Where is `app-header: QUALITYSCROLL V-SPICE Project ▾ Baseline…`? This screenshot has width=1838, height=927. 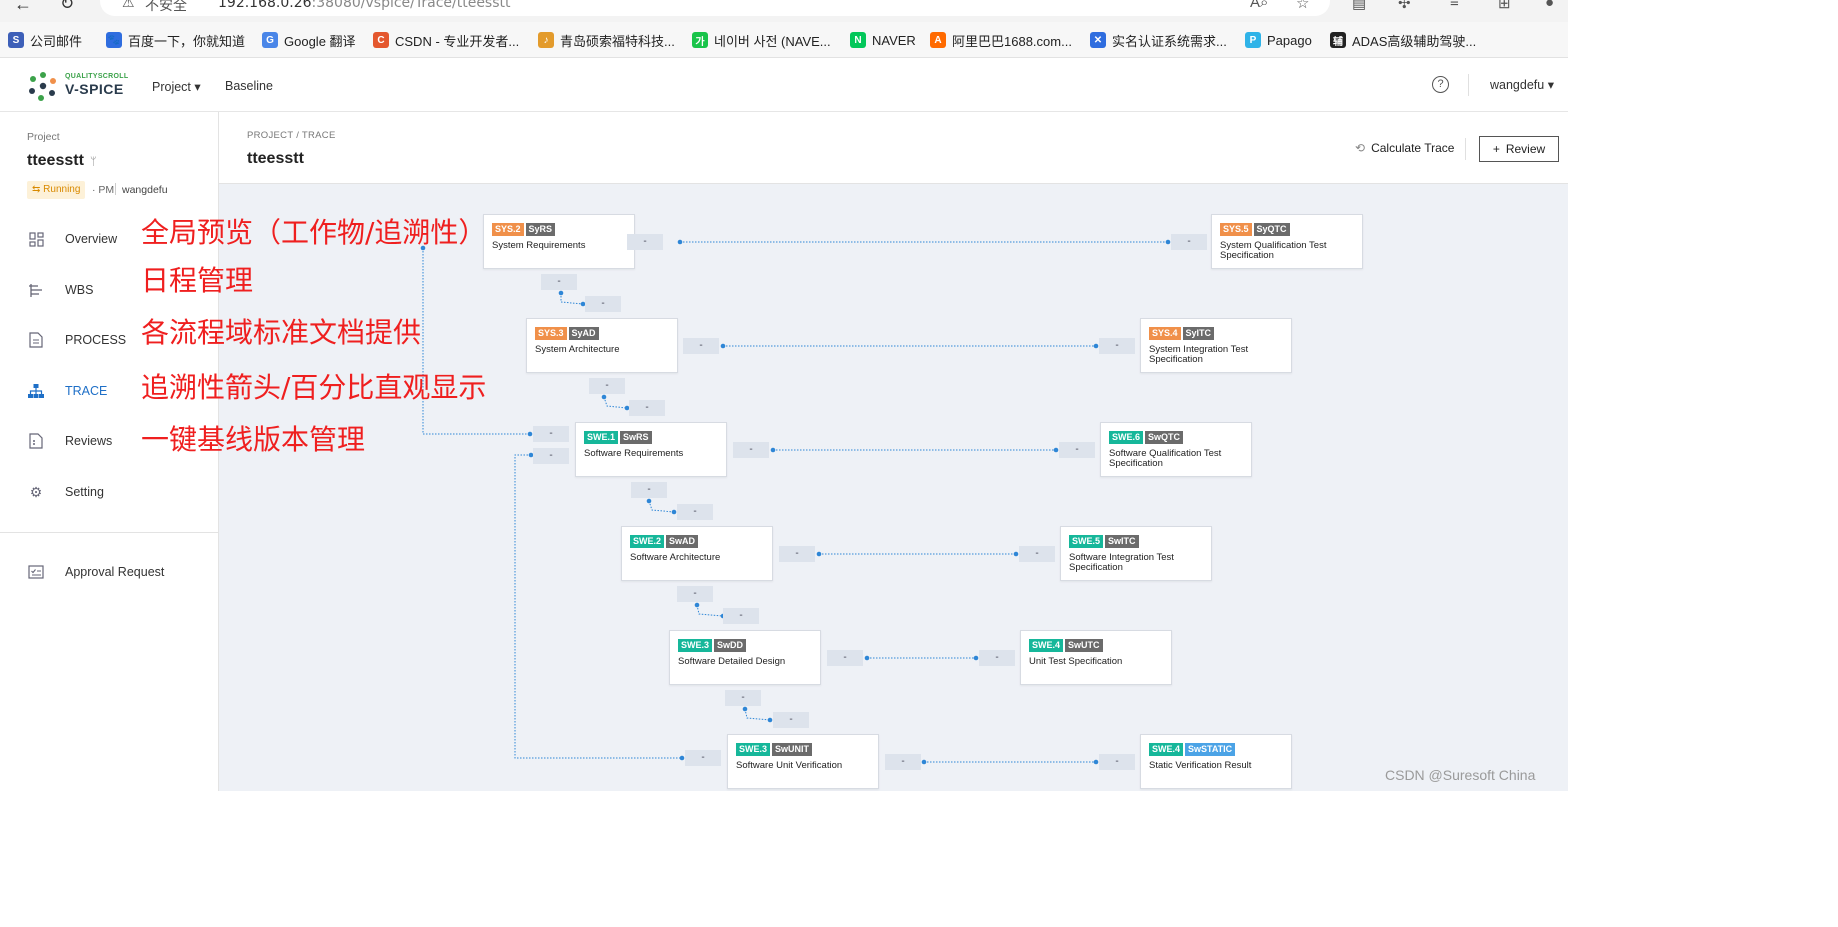
app-header: QUALITYSCROLL V-SPICE Project ▾ Baseline… is located at coordinates (784, 85).